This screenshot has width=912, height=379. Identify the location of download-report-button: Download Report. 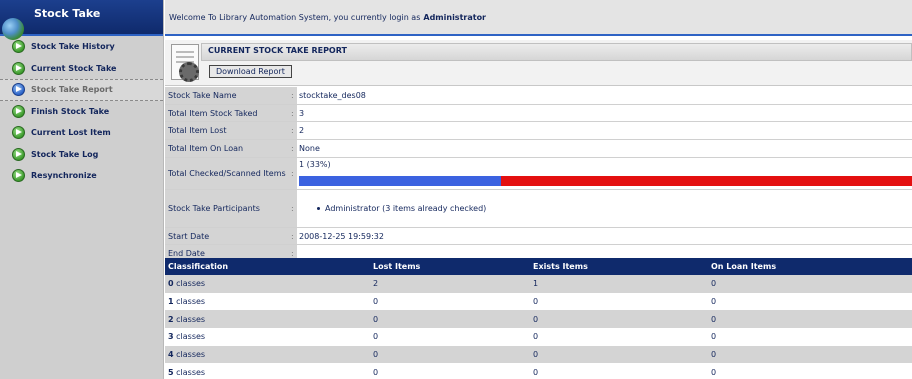
(250, 71).